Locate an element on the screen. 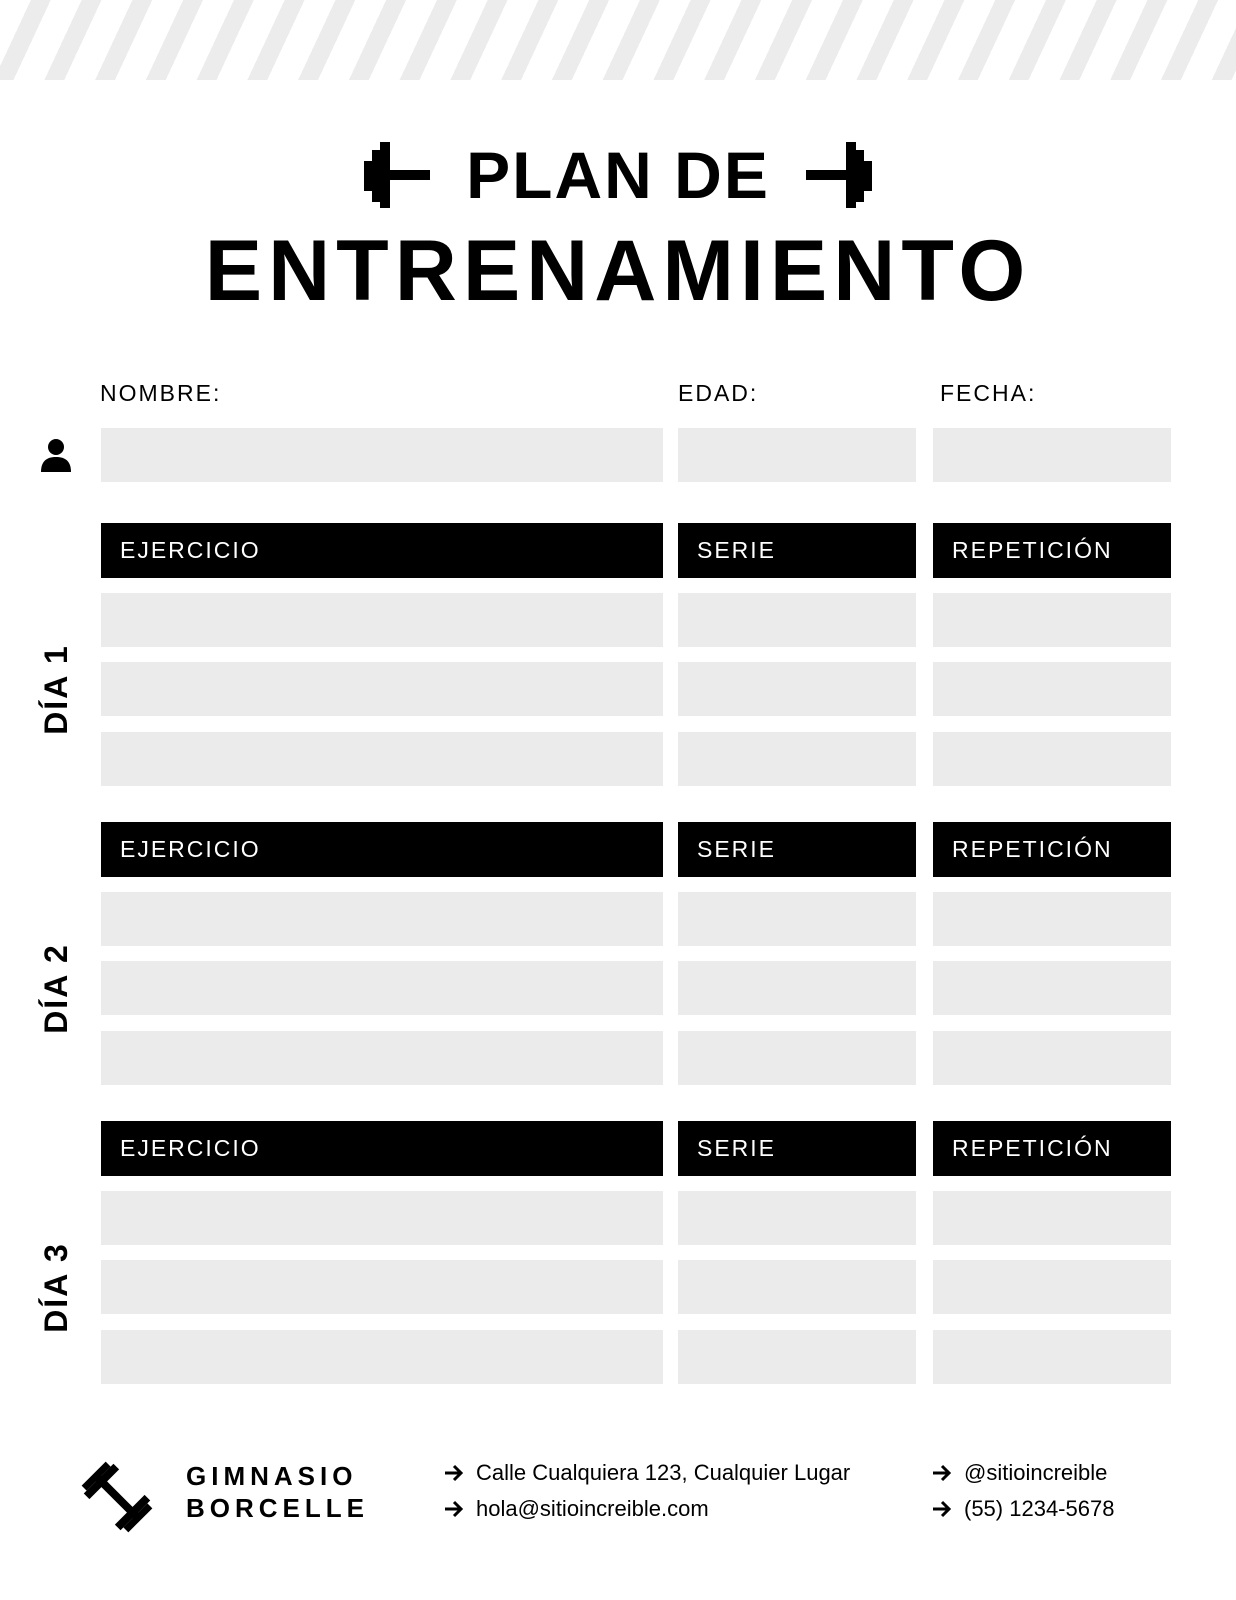 Image resolution: width=1236 pixels, height=1600 pixels. phone-item: (55) 1234-5678 is located at coordinates (1023, 1509).